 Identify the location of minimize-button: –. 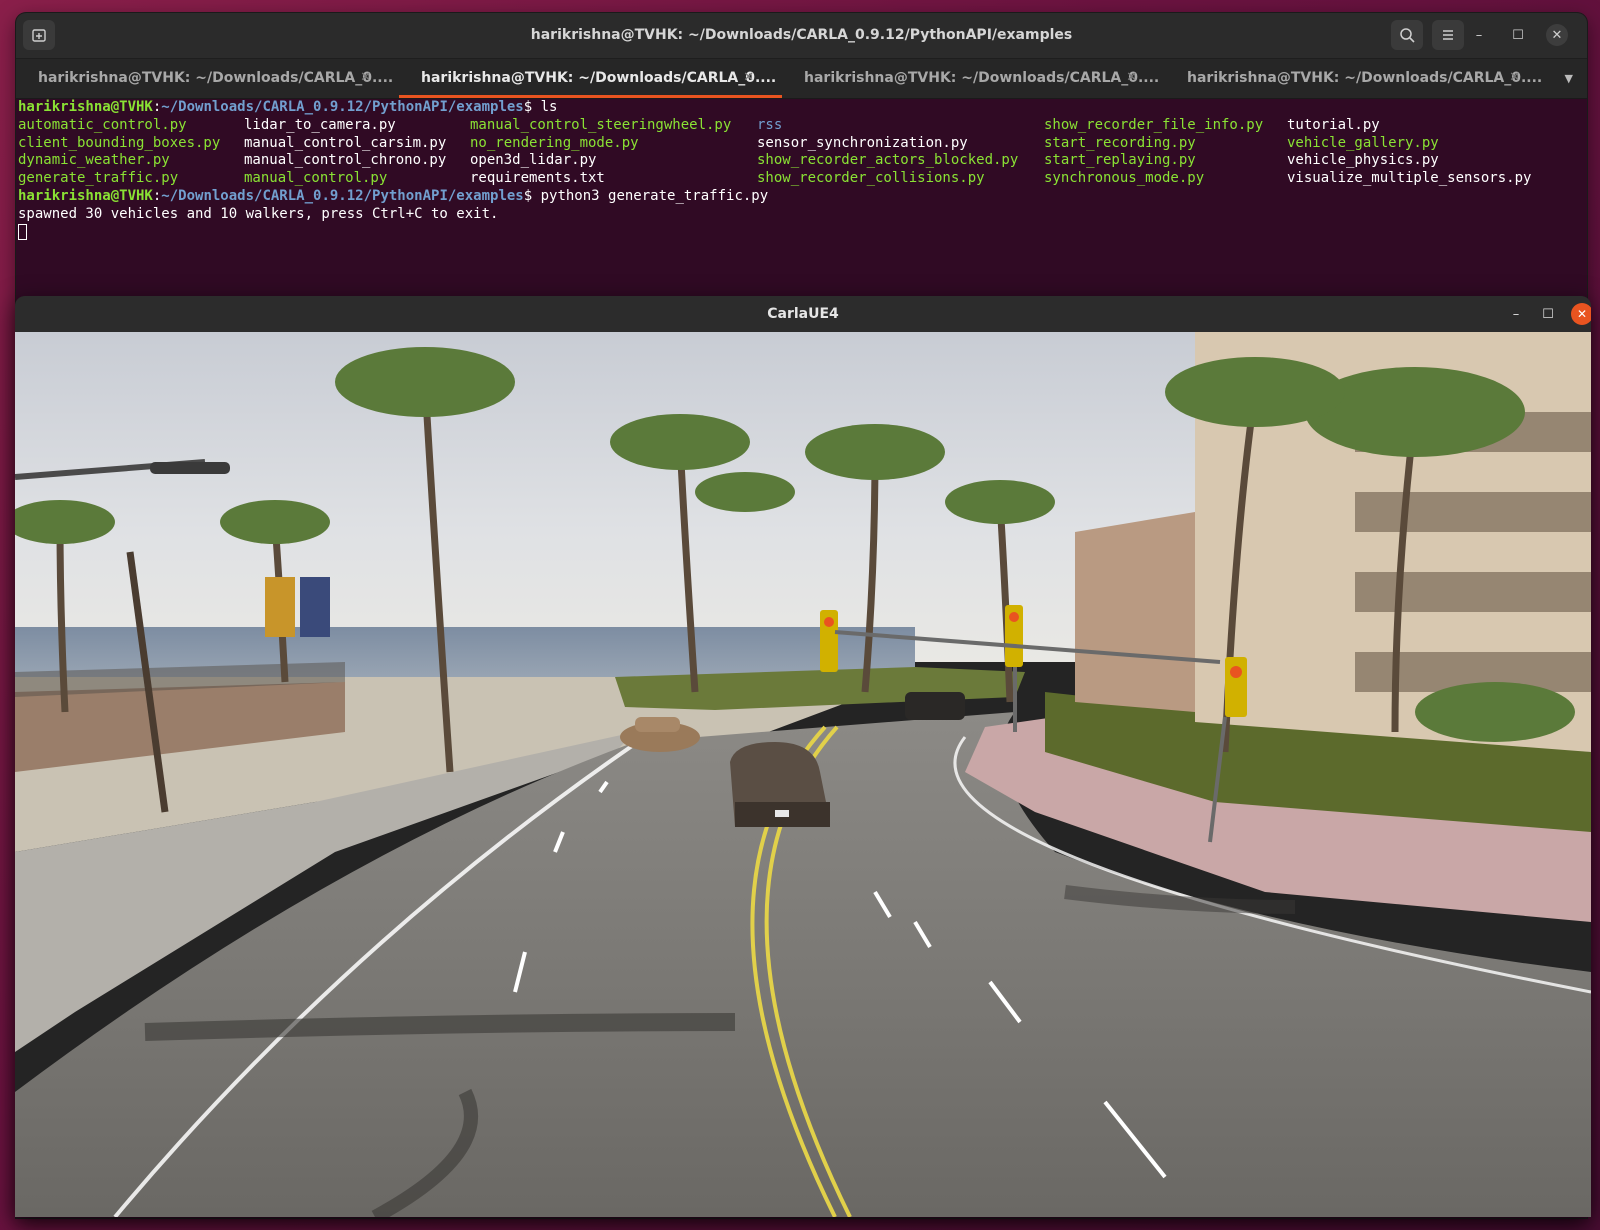
(1479, 35).